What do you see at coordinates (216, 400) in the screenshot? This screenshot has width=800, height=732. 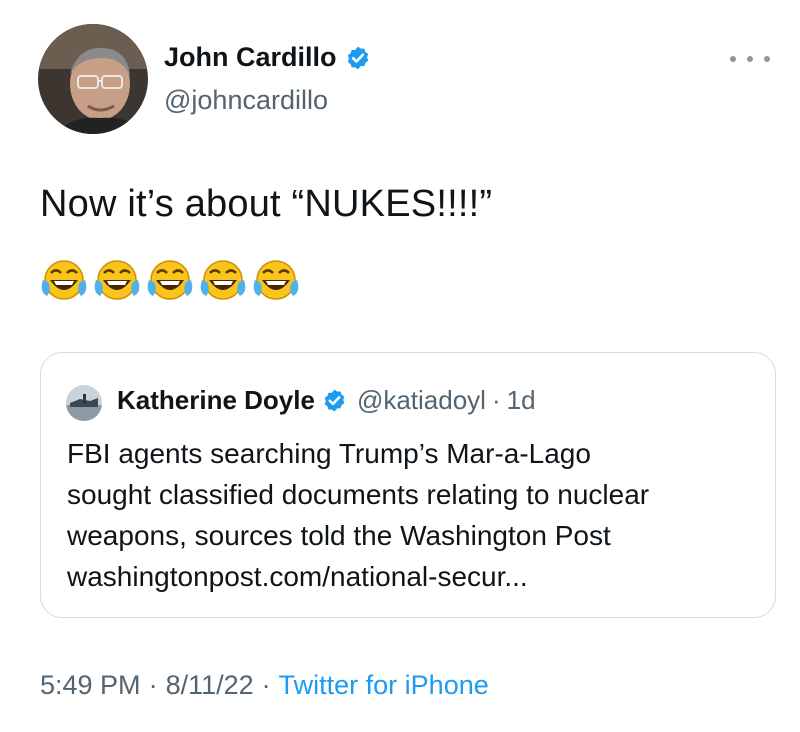 I see `quoted-author-name: Katherine Doyle` at bounding box center [216, 400].